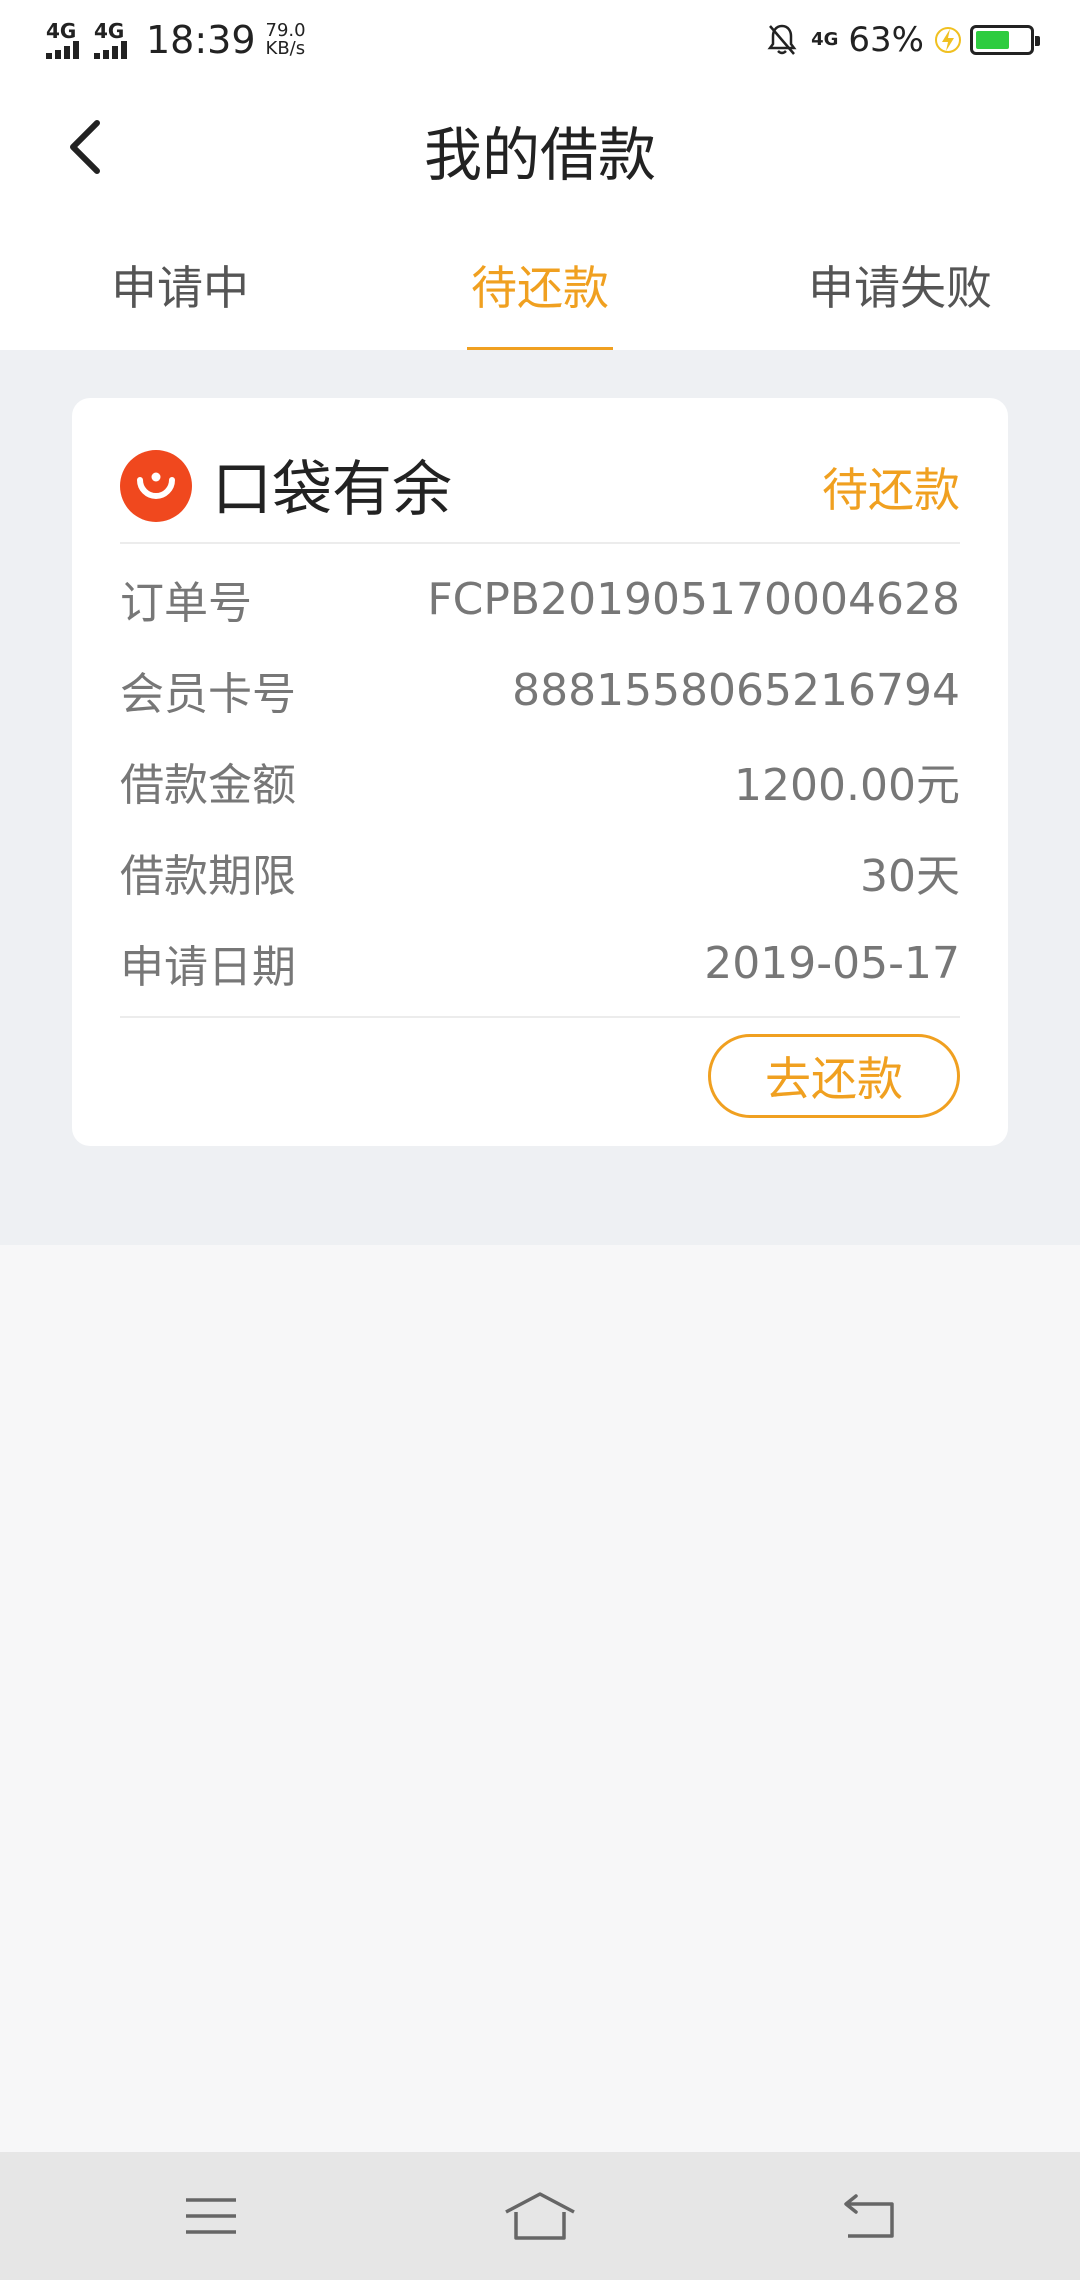 This screenshot has height=2280, width=1080. What do you see at coordinates (910, 876) in the screenshot?
I see `row-value: 30天` at bounding box center [910, 876].